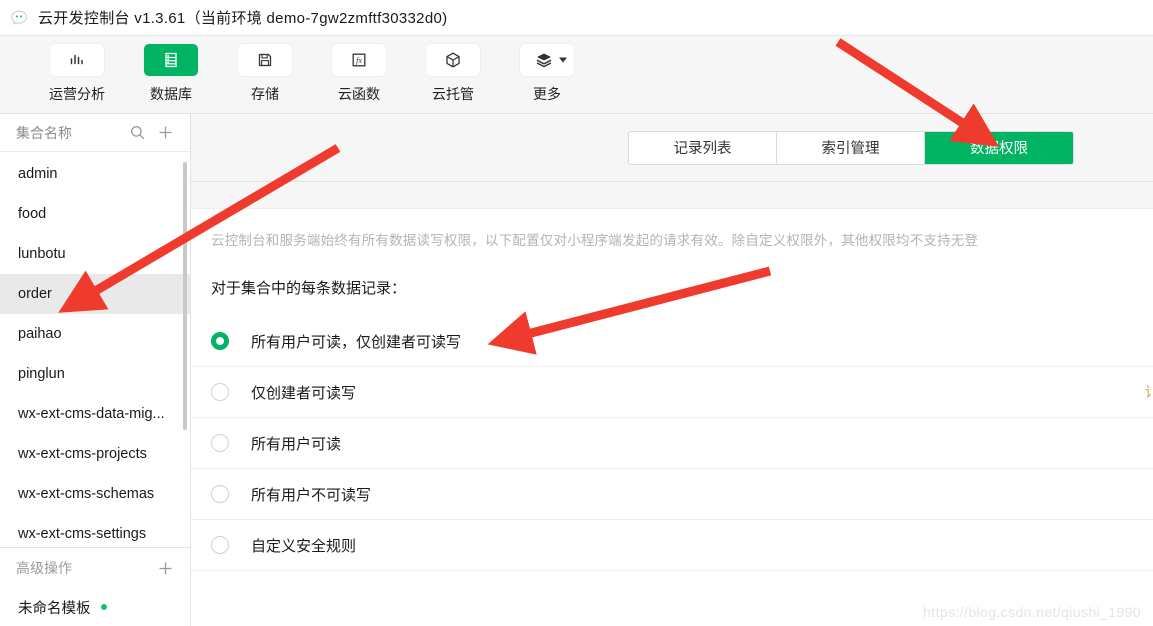 This screenshot has width=1153, height=626. Describe the element at coordinates (265, 94) in the screenshot. I see `toolbar-label: 存储` at that location.